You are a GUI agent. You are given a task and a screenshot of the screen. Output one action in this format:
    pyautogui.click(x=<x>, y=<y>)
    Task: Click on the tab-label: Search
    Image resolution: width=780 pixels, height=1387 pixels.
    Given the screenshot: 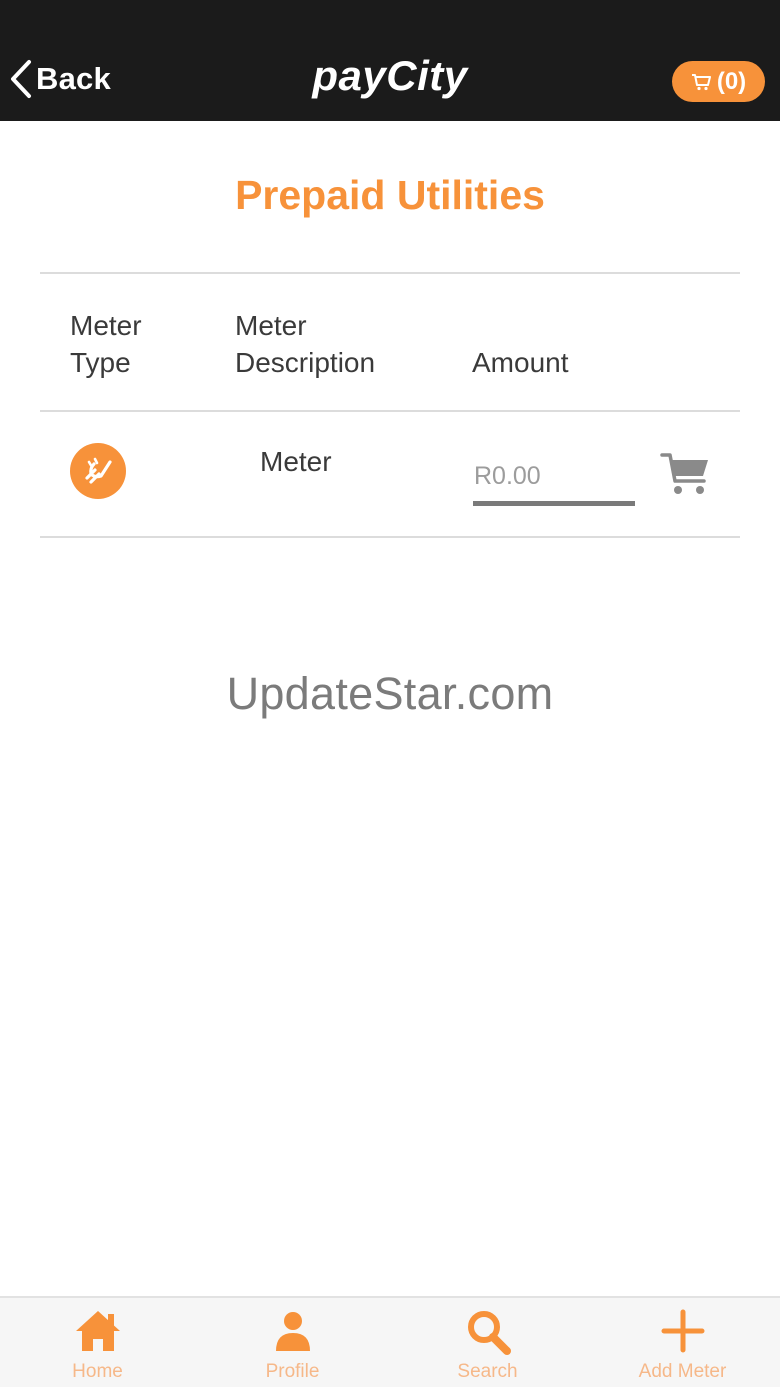 What is the action you would take?
    pyautogui.click(x=487, y=1371)
    